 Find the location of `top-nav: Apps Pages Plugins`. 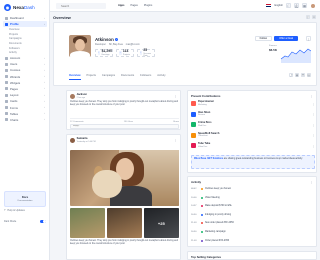

top-nav: Apps Pages Plugins is located at coordinates (135, 5).